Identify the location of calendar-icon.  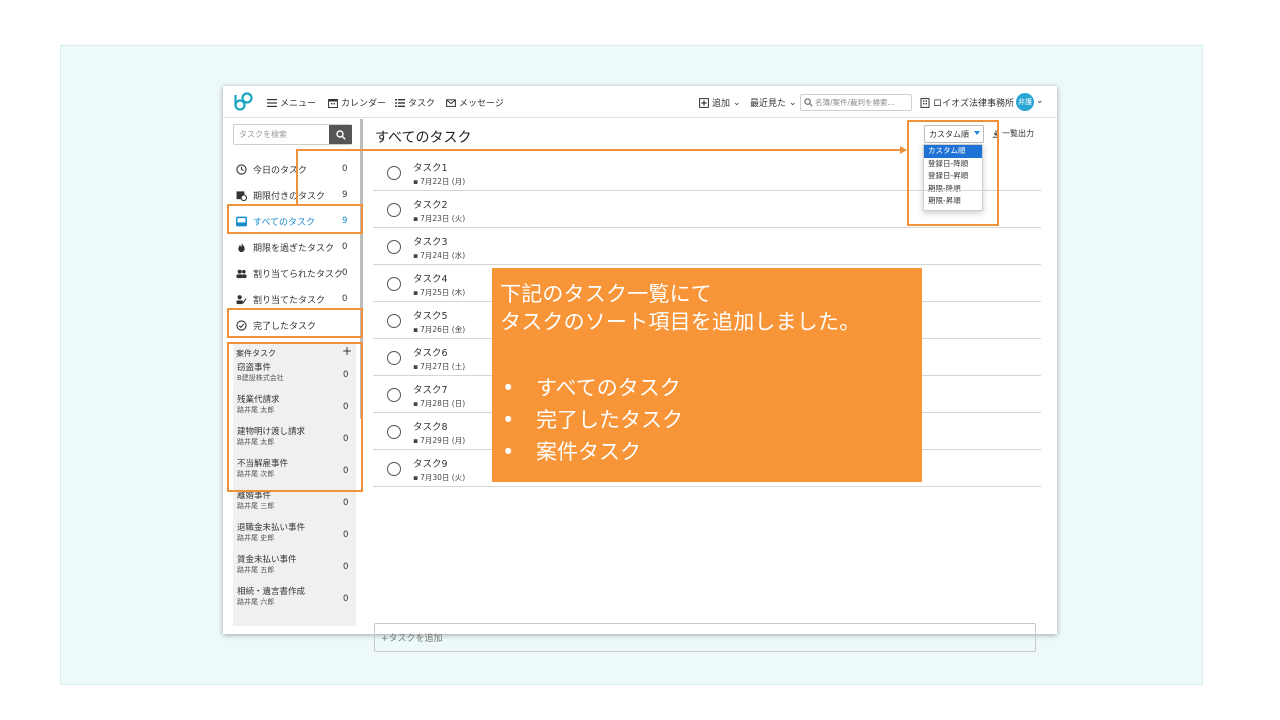
(333, 103).